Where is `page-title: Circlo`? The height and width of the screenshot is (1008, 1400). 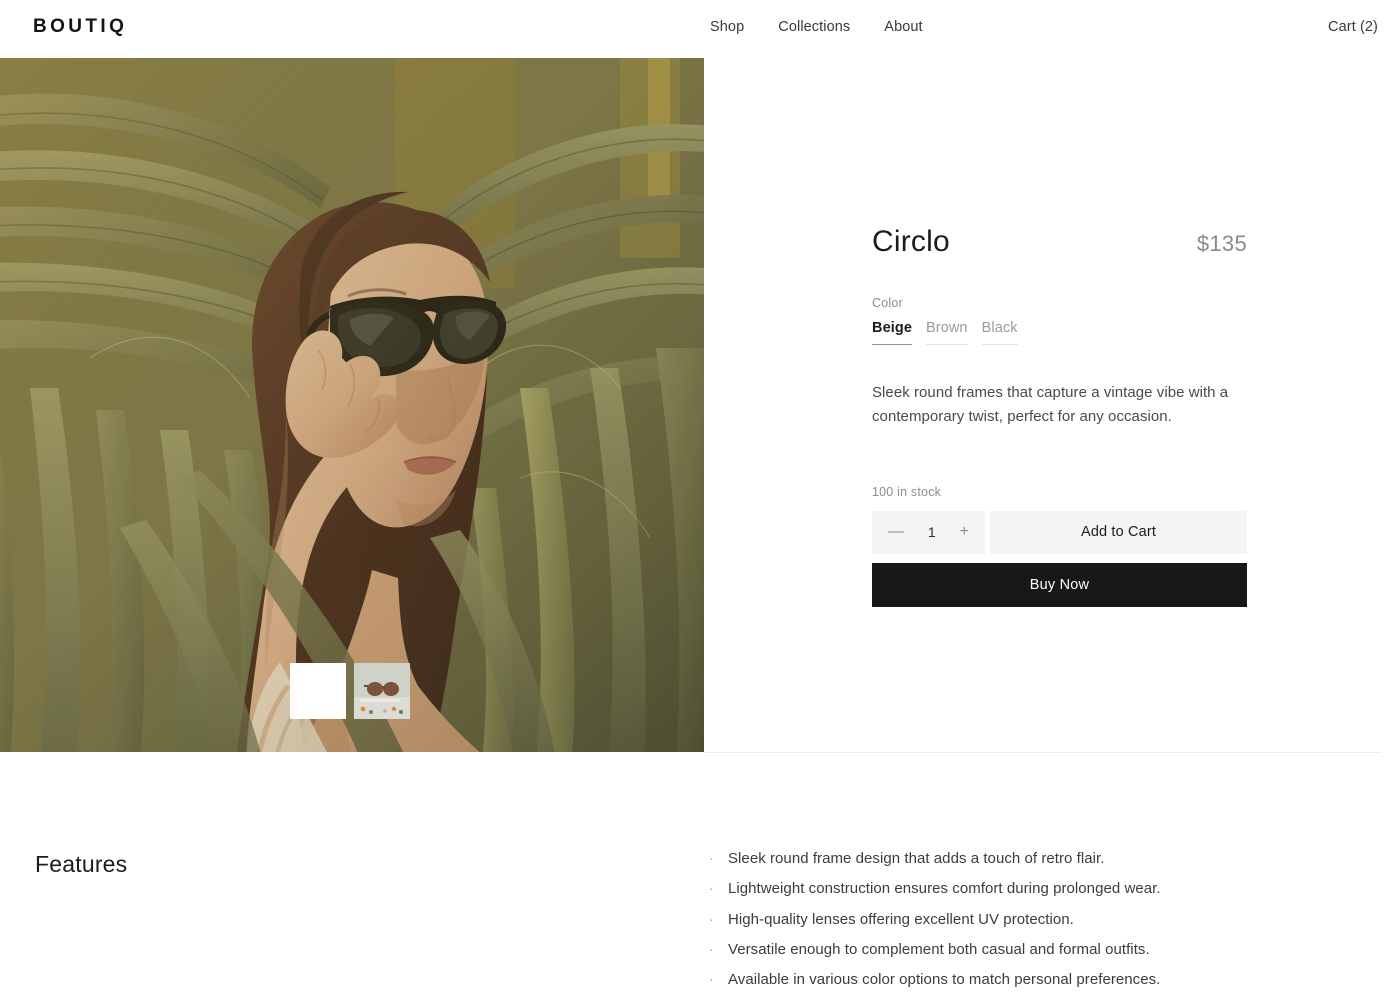 page-title: Circlo is located at coordinates (911, 241).